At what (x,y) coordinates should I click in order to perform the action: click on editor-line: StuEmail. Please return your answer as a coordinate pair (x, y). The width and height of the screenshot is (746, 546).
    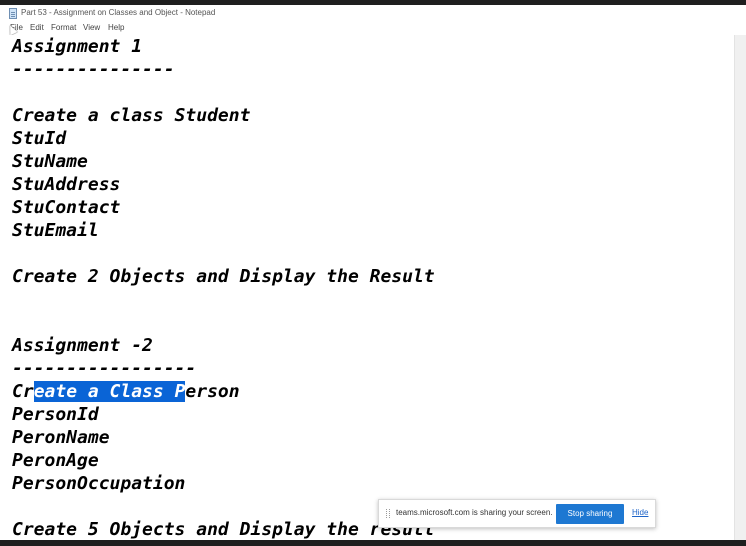
    Looking at the image, I should click on (55, 230).